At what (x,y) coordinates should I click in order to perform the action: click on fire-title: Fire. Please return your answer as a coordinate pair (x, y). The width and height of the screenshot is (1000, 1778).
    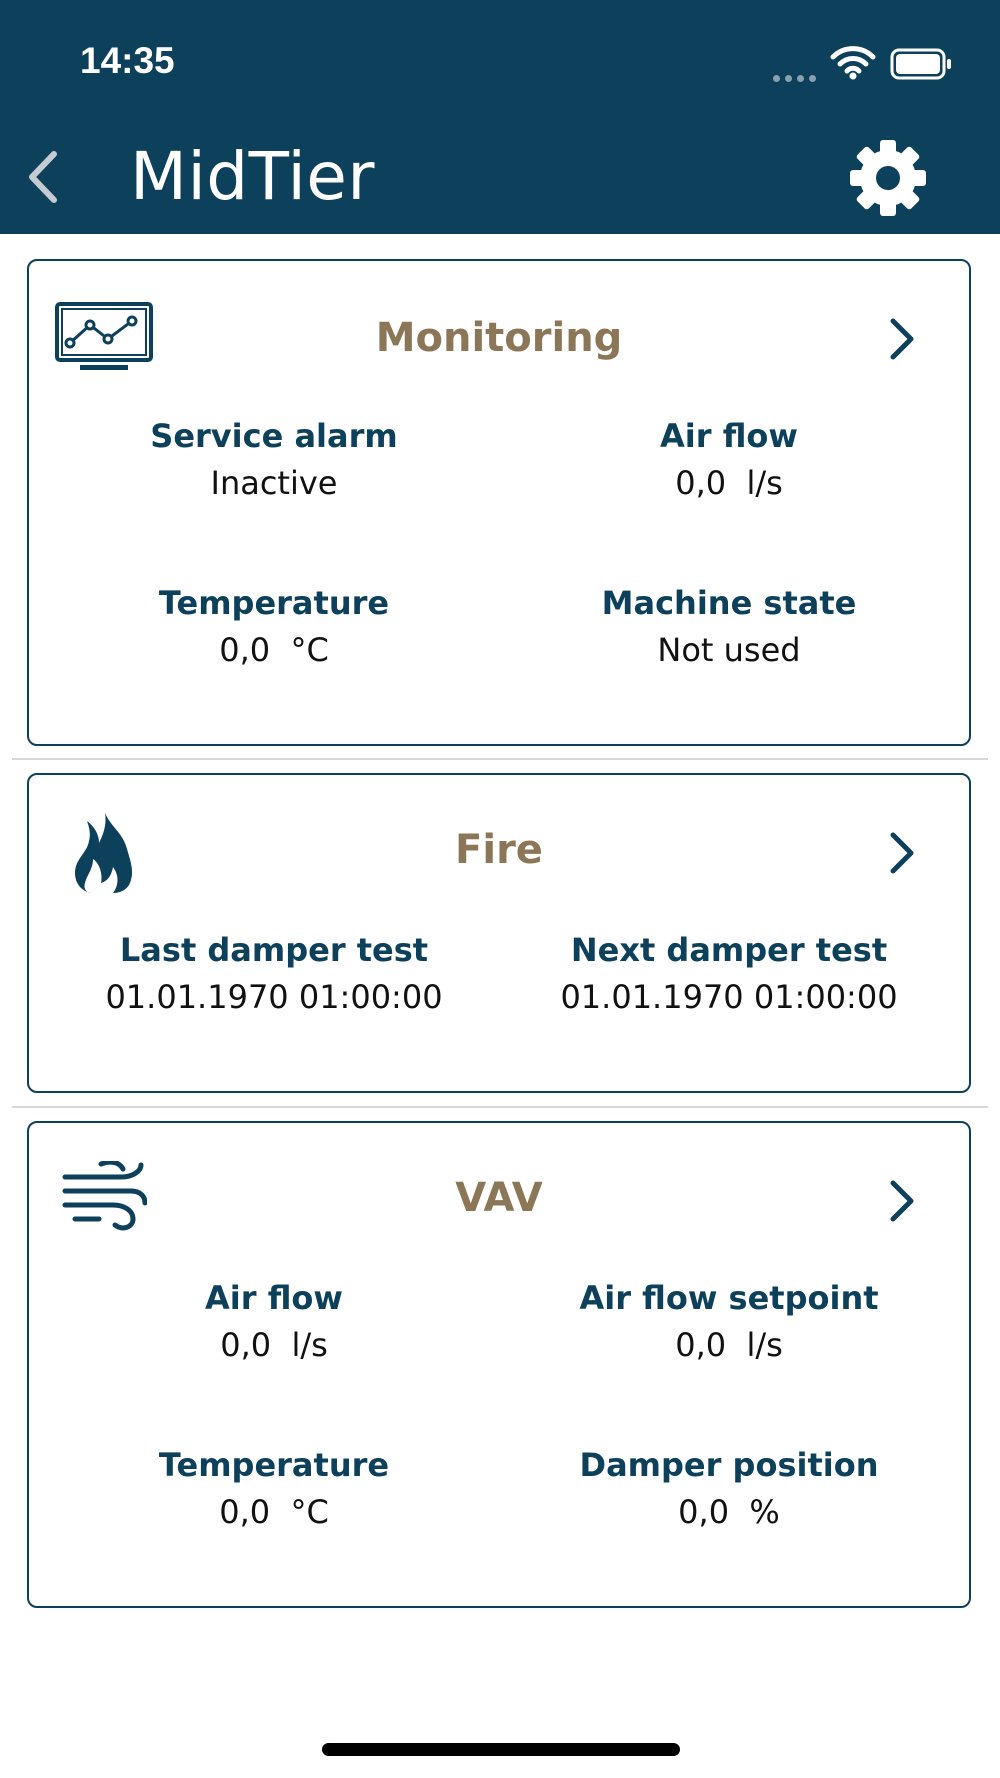
    Looking at the image, I should click on (499, 850).